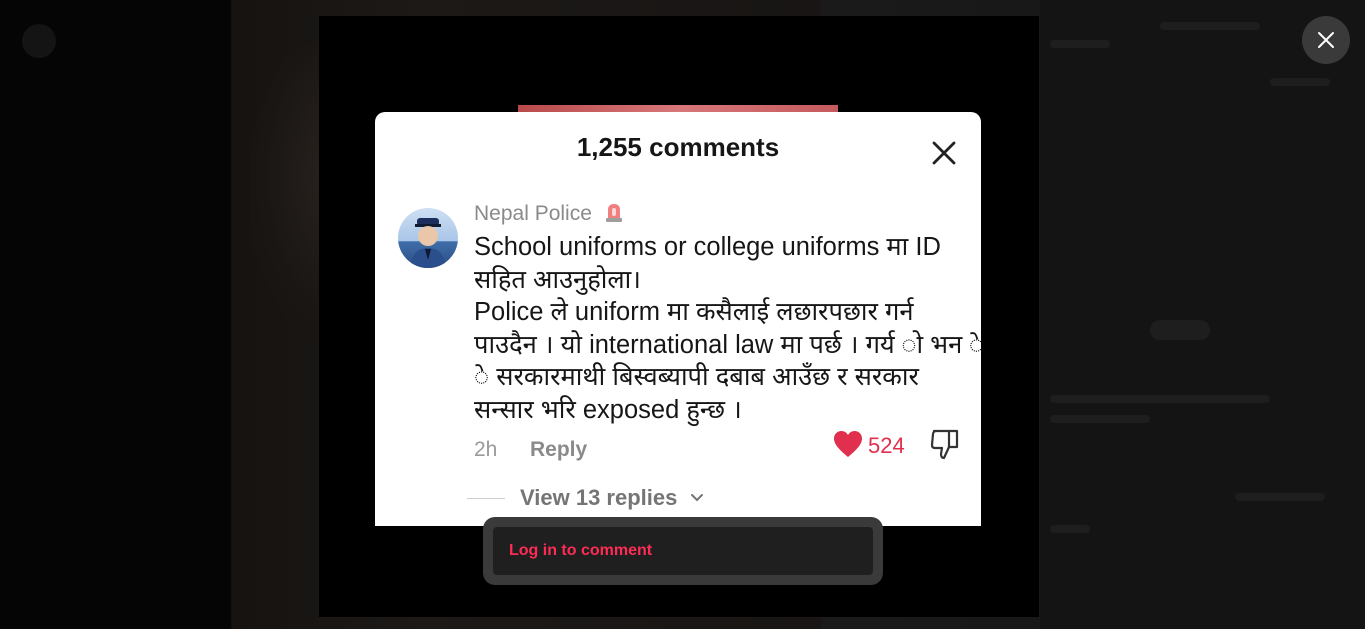 Image resolution: width=1365 pixels, height=629 pixels. I want to click on view-replies-label: View 13 replies, so click(612, 498).